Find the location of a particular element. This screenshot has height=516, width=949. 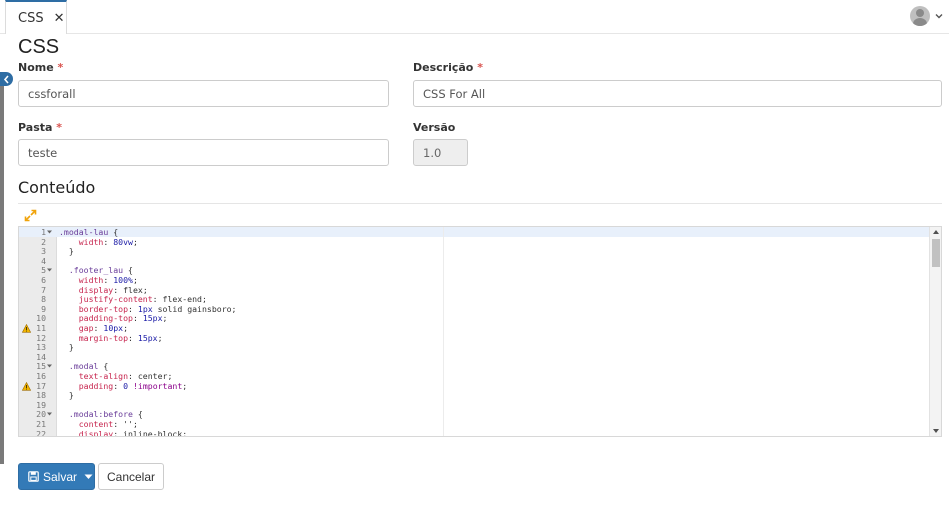

nome-label: Nome * is located at coordinates (40, 67).